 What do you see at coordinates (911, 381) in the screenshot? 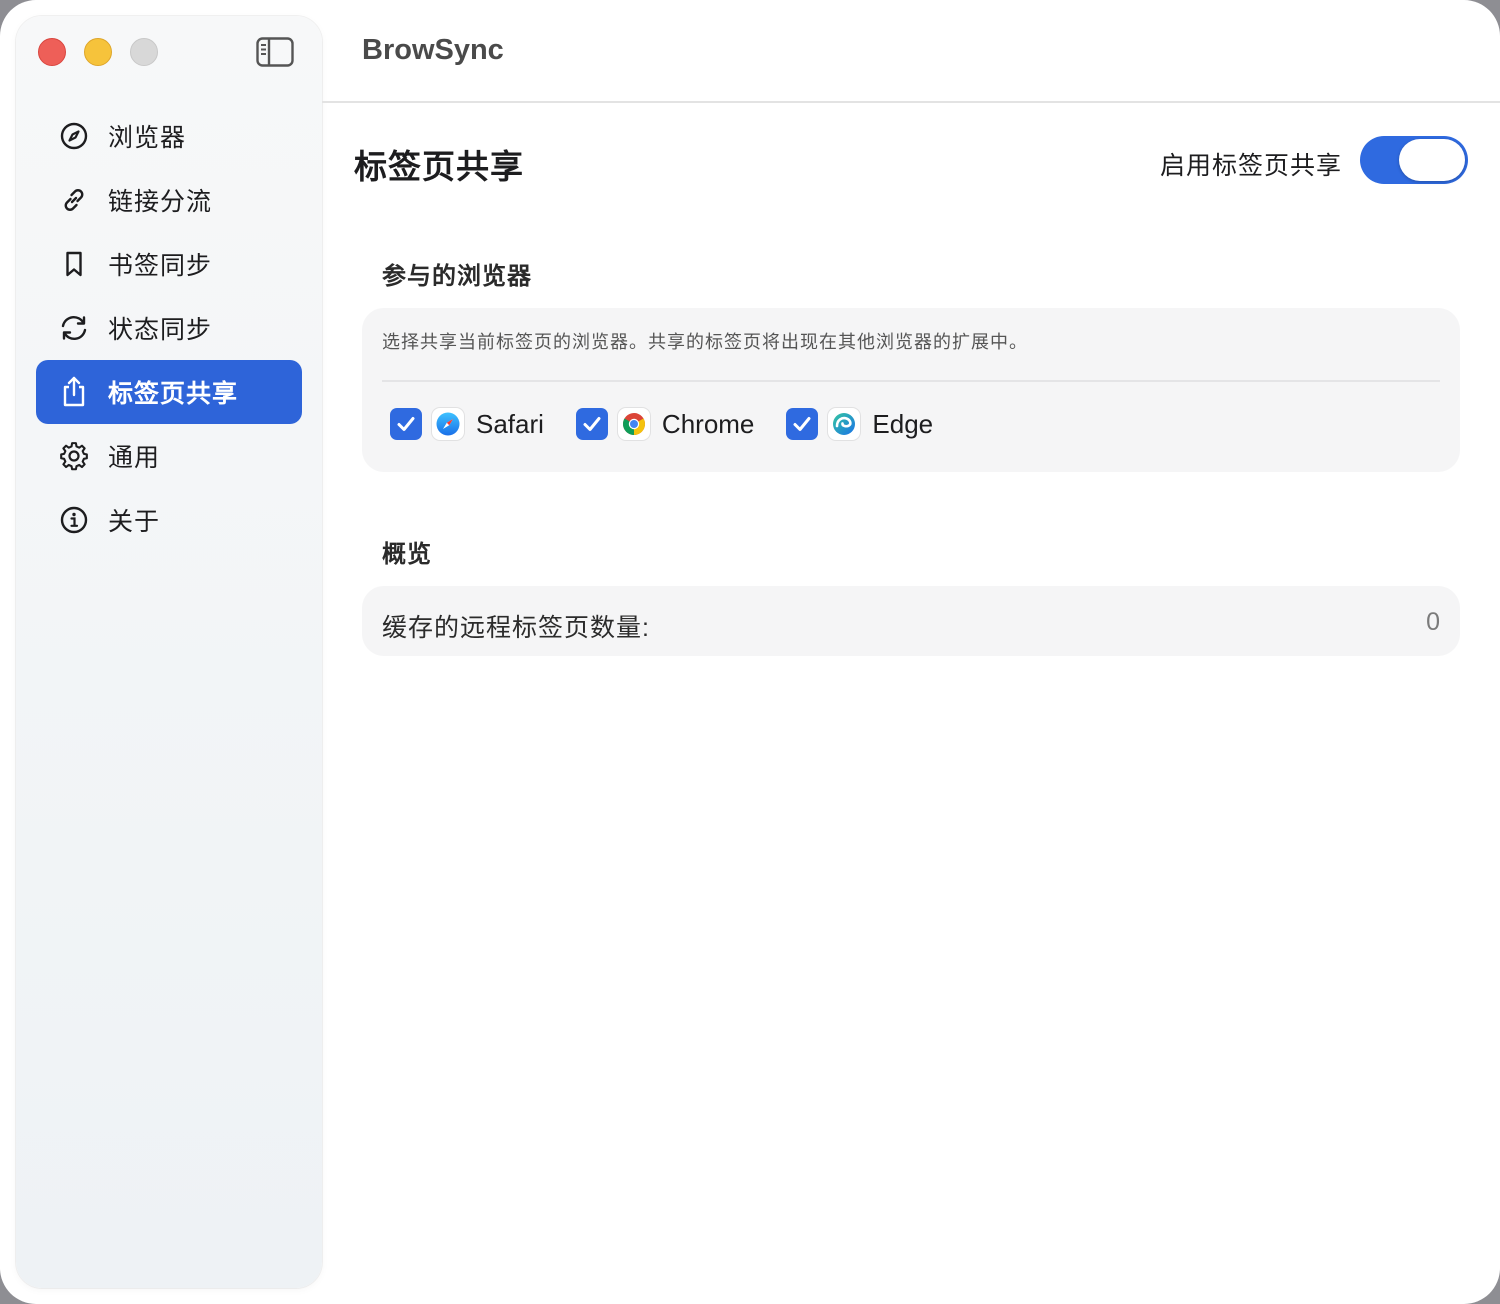
I see `divider` at bounding box center [911, 381].